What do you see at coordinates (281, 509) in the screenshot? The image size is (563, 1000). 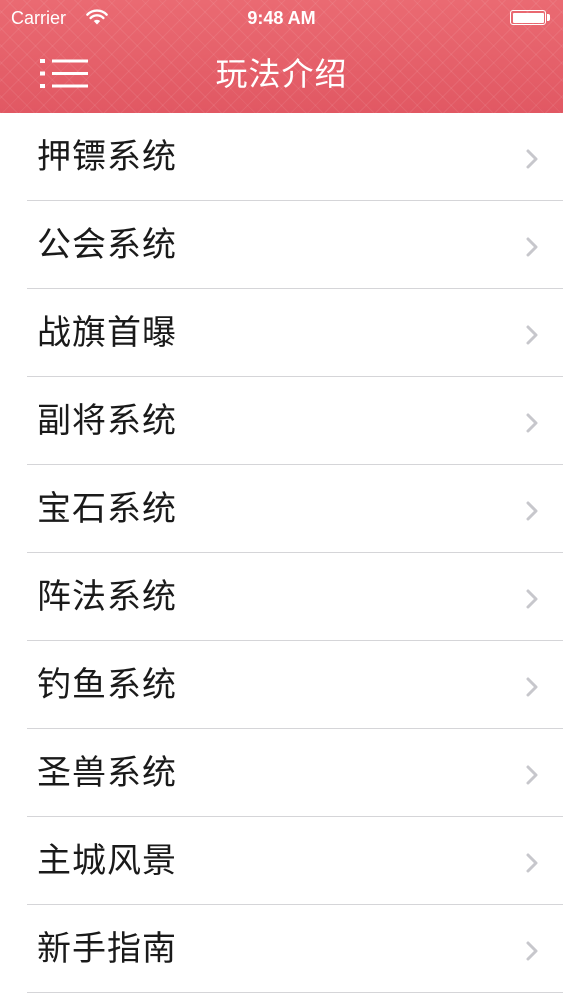 I see `list-item: 宝石系统` at bounding box center [281, 509].